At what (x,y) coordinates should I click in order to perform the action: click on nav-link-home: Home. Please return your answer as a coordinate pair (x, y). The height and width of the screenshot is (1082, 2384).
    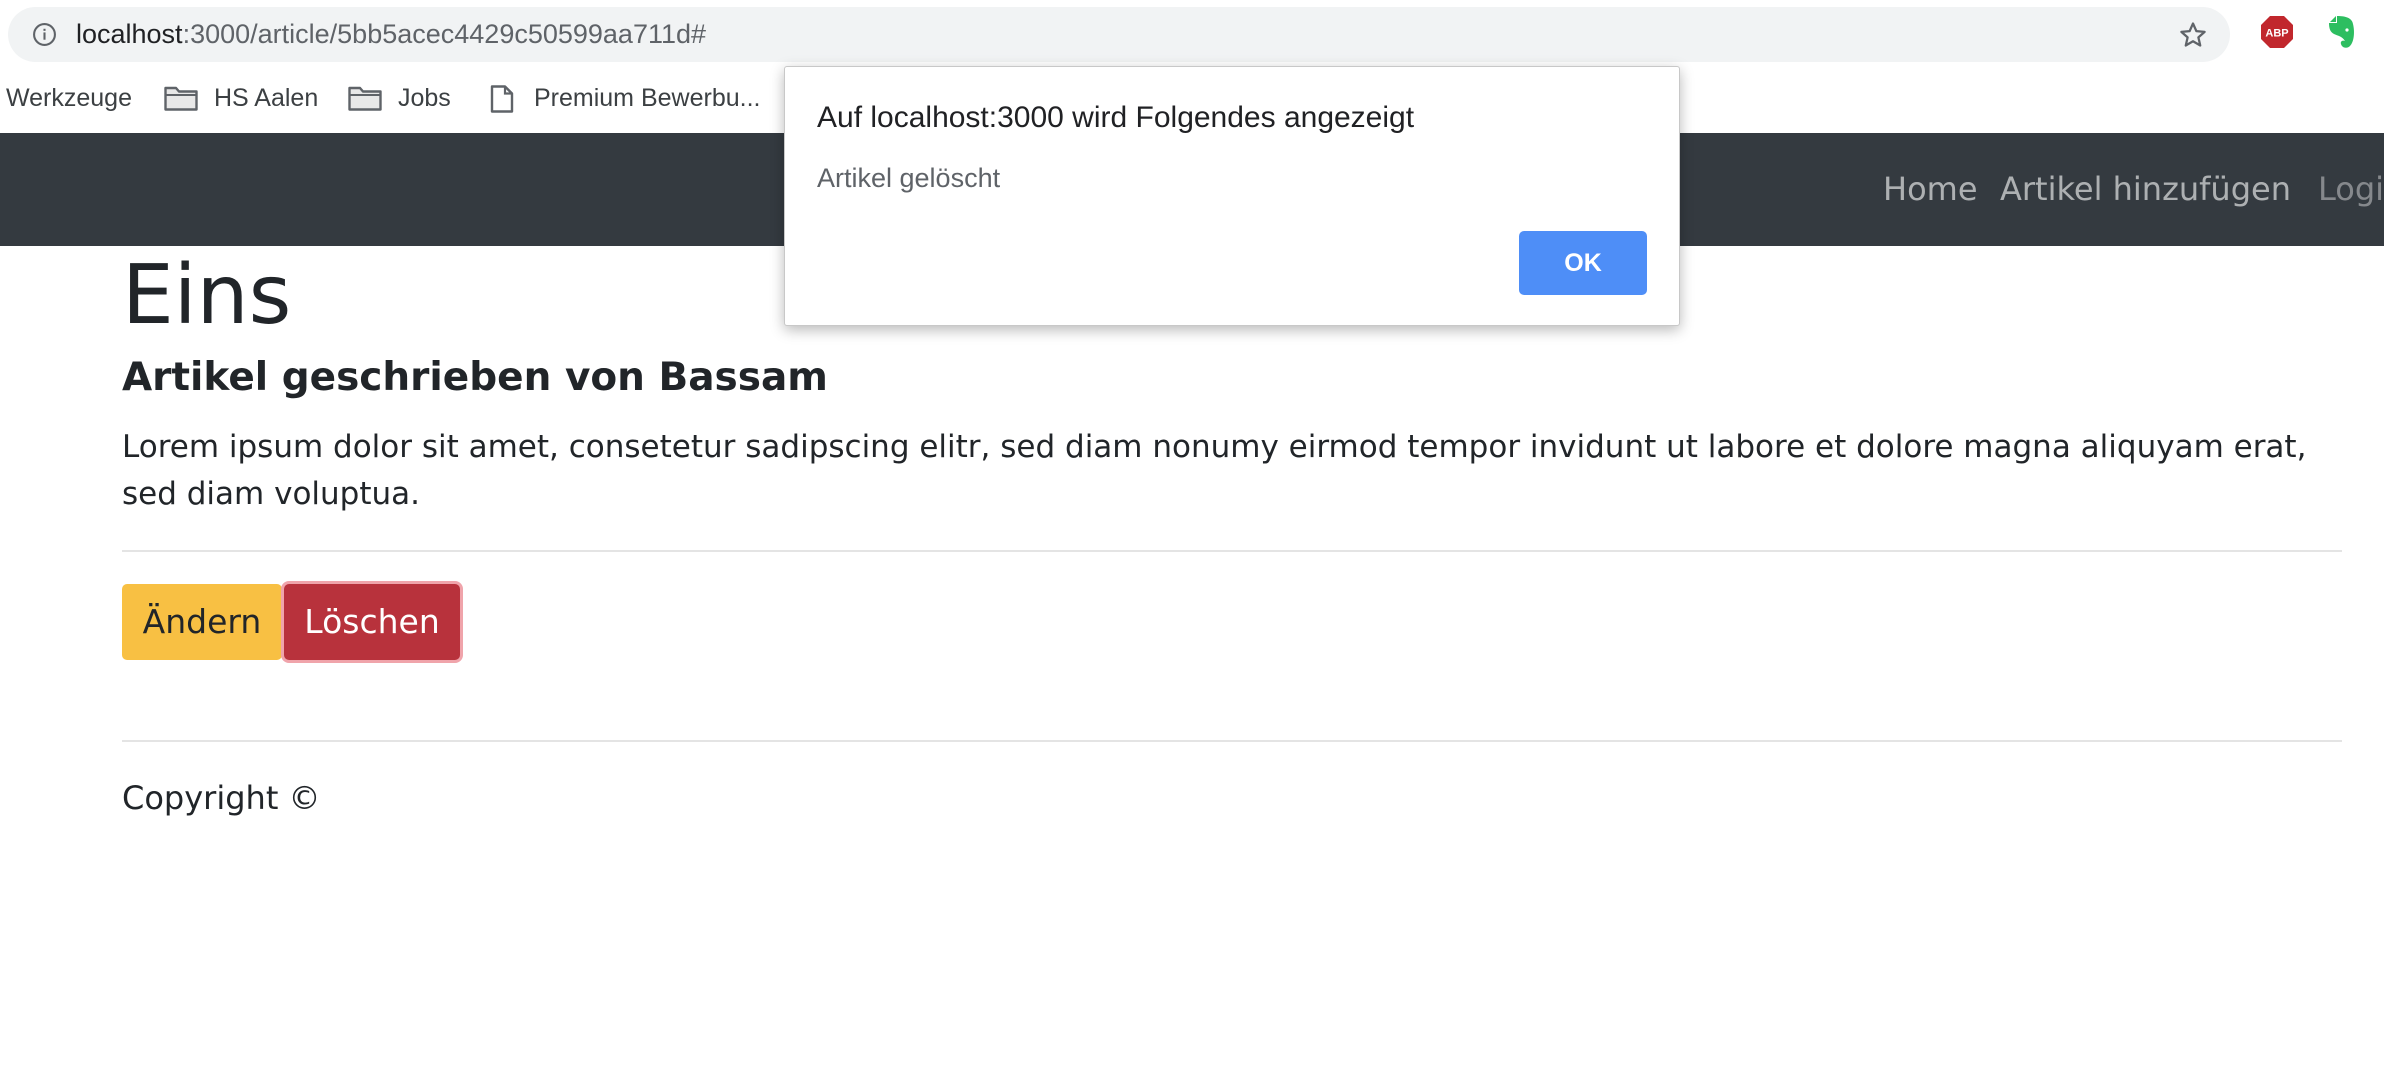
    Looking at the image, I should click on (1930, 189).